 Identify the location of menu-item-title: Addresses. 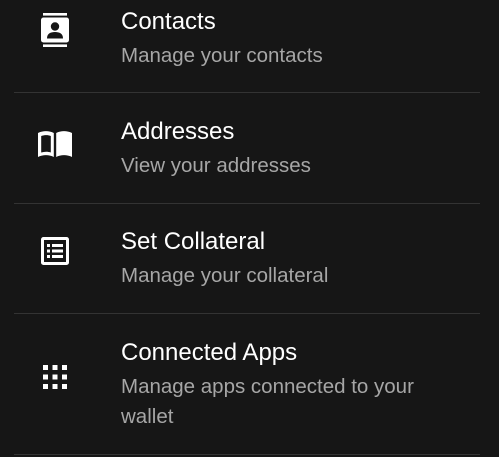
(178, 131).